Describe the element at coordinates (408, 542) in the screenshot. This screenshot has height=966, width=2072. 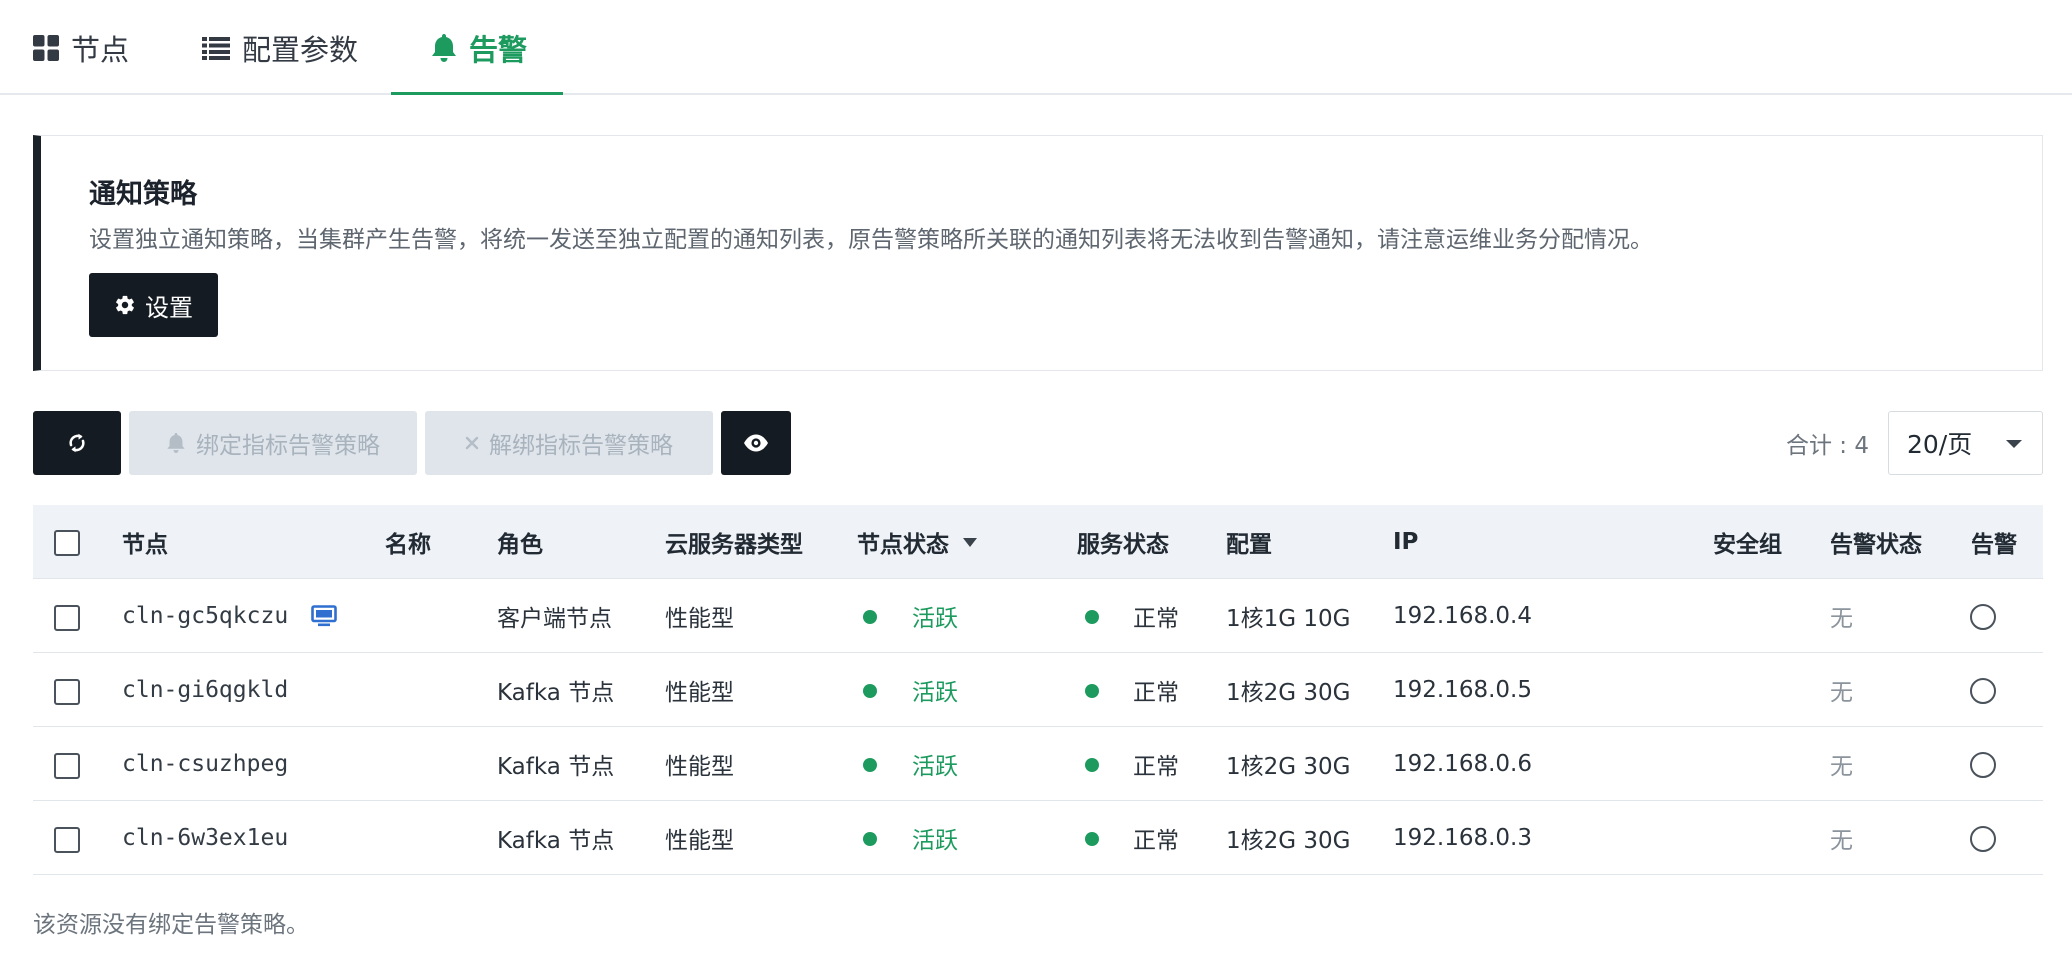
I see `column-header-name: 名称` at that location.